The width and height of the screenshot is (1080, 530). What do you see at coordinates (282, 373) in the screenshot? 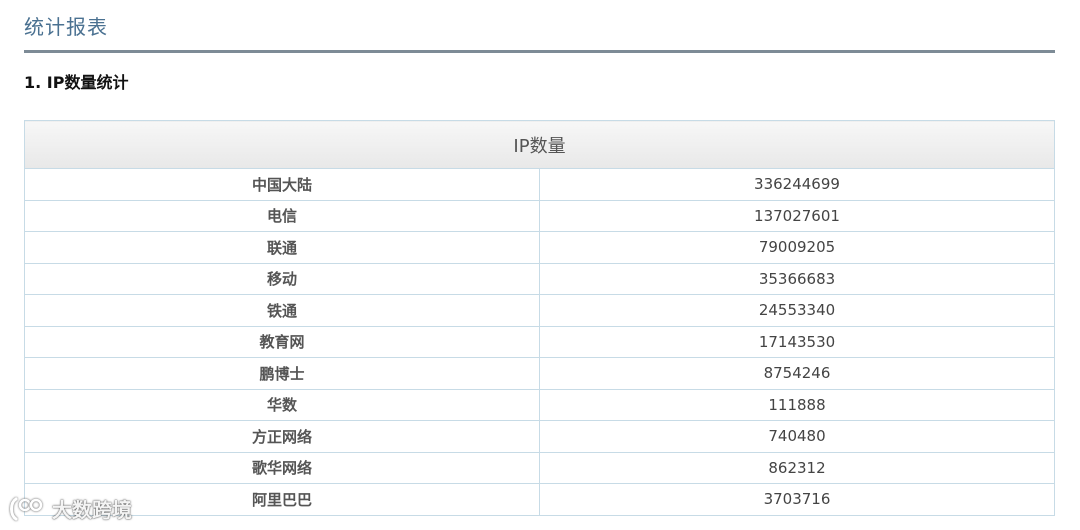
I see `isp-name-cell: 鹏博士` at bounding box center [282, 373].